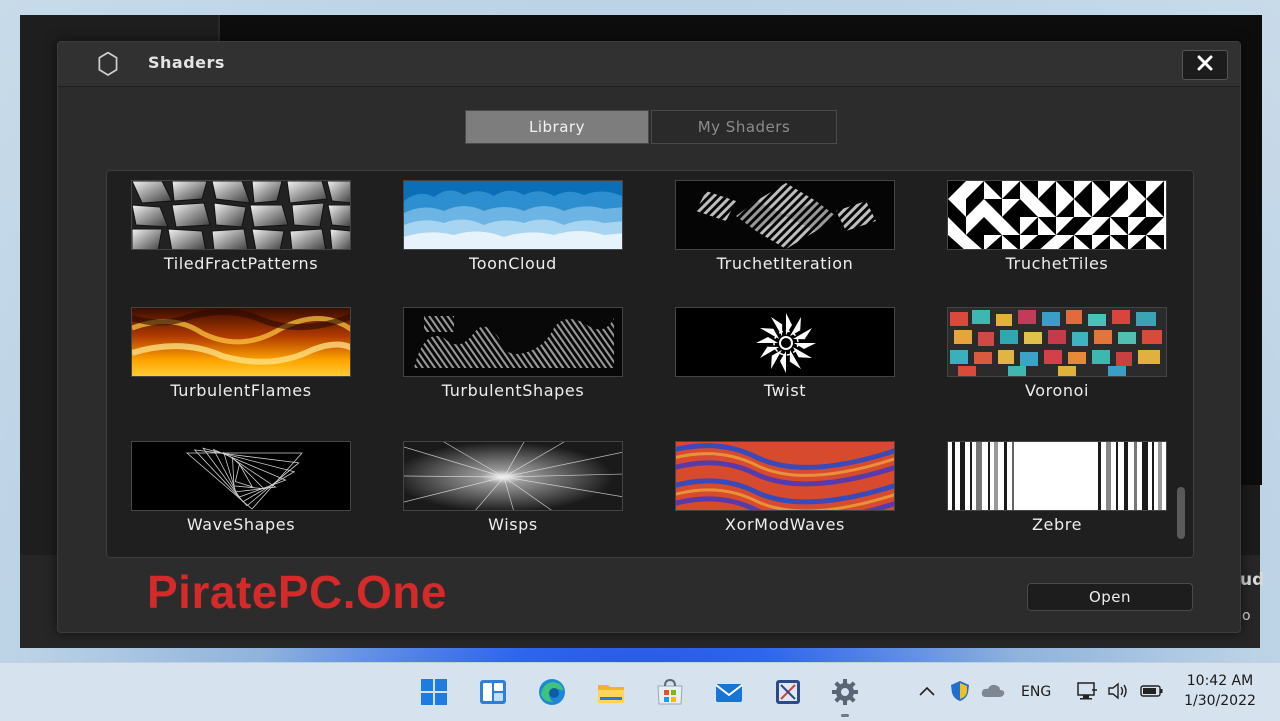 The width and height of the screenshot is (1280, 721). What do you see at coordinates (845, 692) in the screenshot?
I see `settings-gear-icon` at bounding box center [845, 692].